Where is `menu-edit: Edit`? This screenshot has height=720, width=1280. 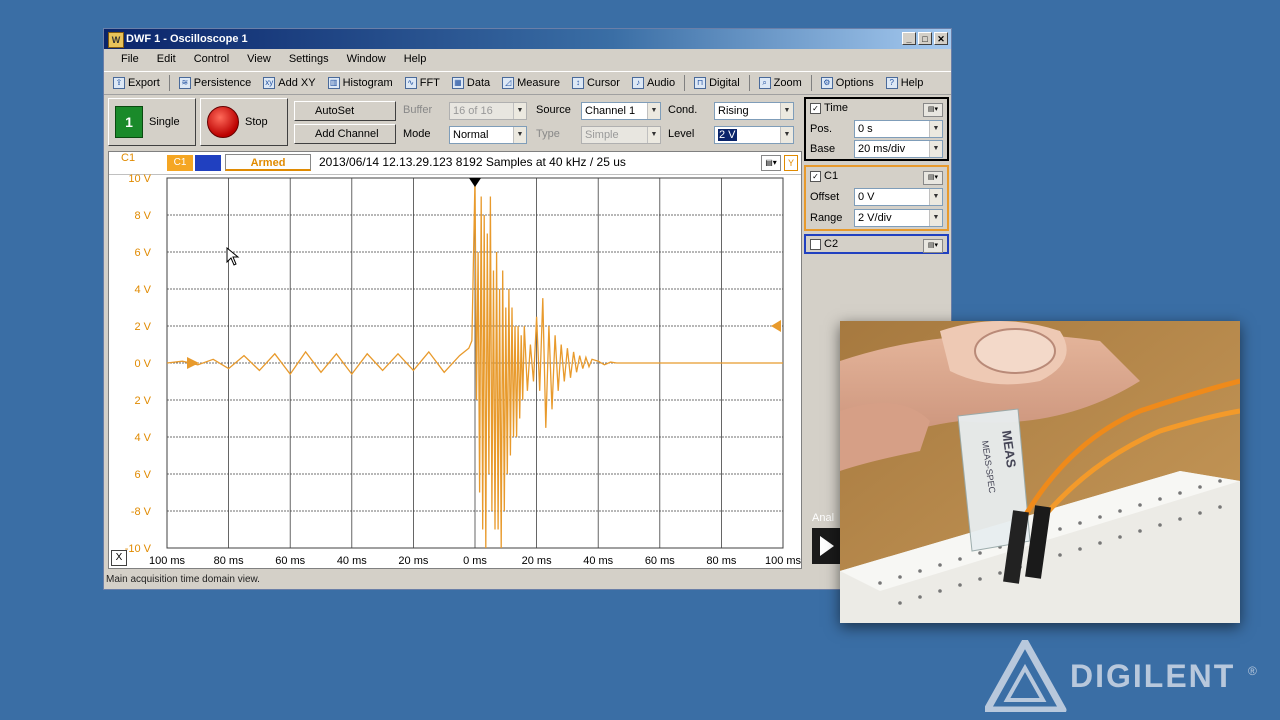 menu-edit: Edit is located at coordinates (166, 59).